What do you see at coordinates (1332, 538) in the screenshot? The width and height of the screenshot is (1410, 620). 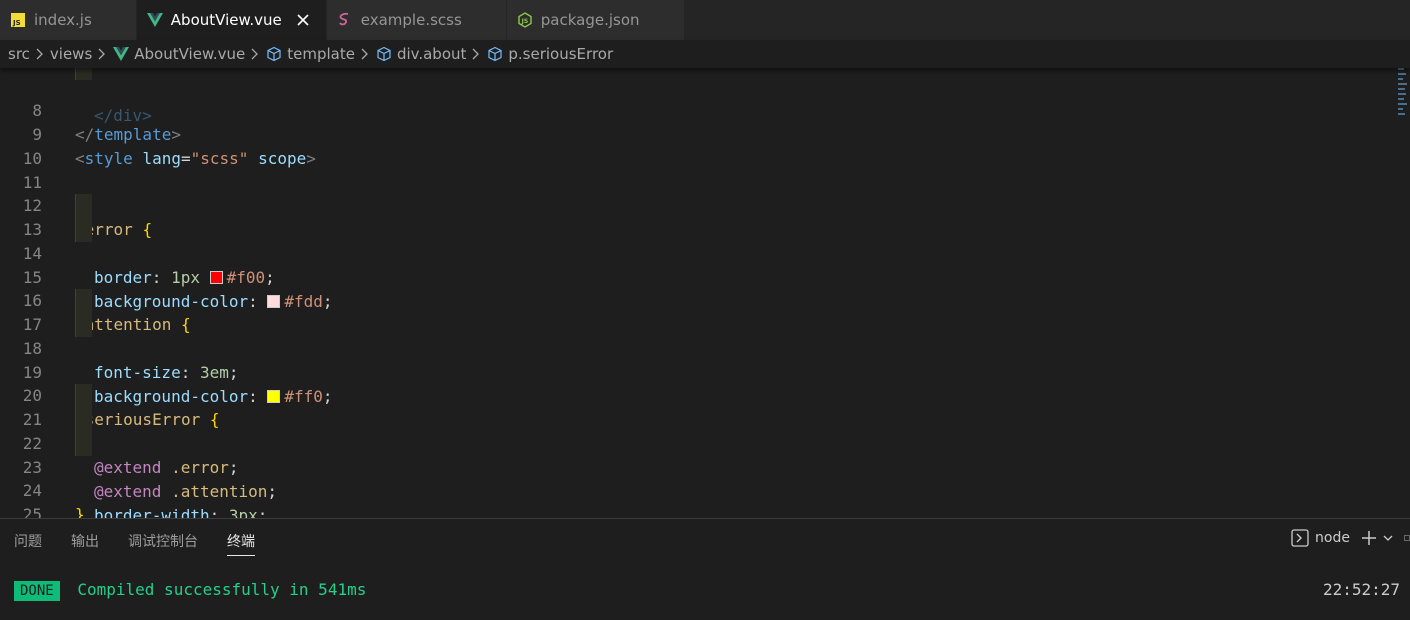 I see `terminal-name: node` at bounding box center [1332, 538].